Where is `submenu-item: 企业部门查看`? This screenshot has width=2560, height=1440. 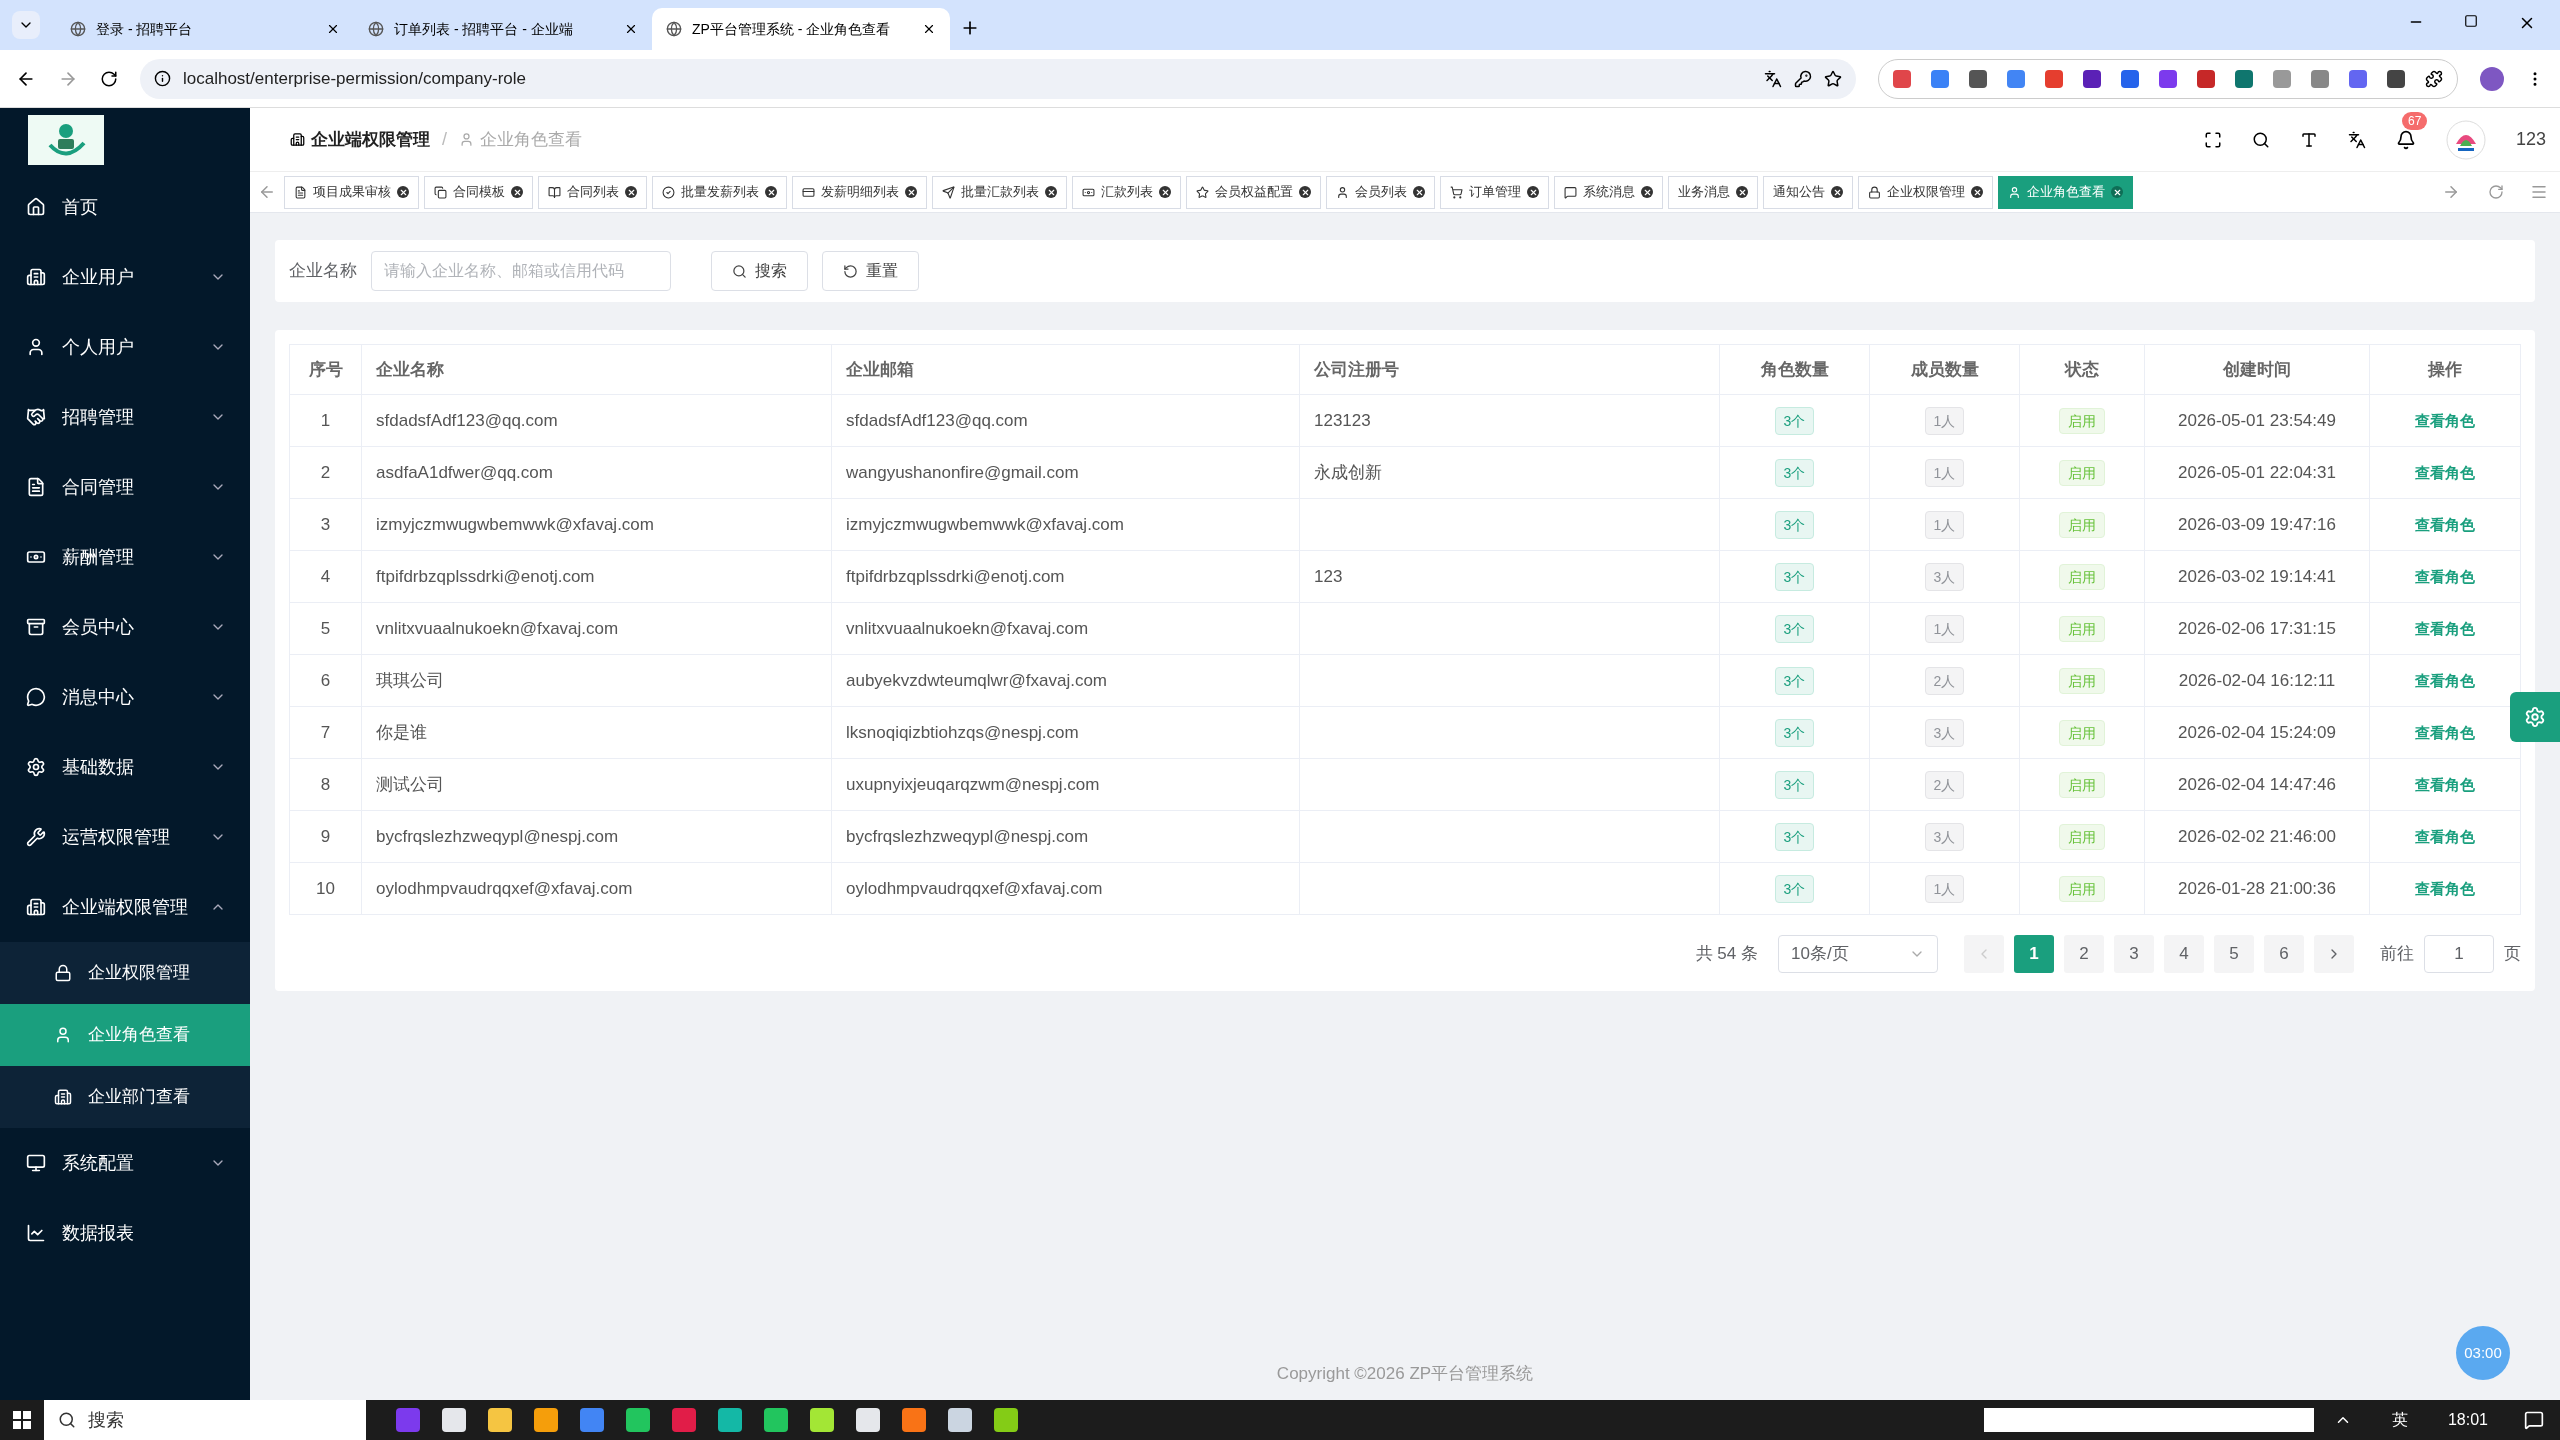
submenu-item: 企业部门查看 is located at coordinates (125, 1097).